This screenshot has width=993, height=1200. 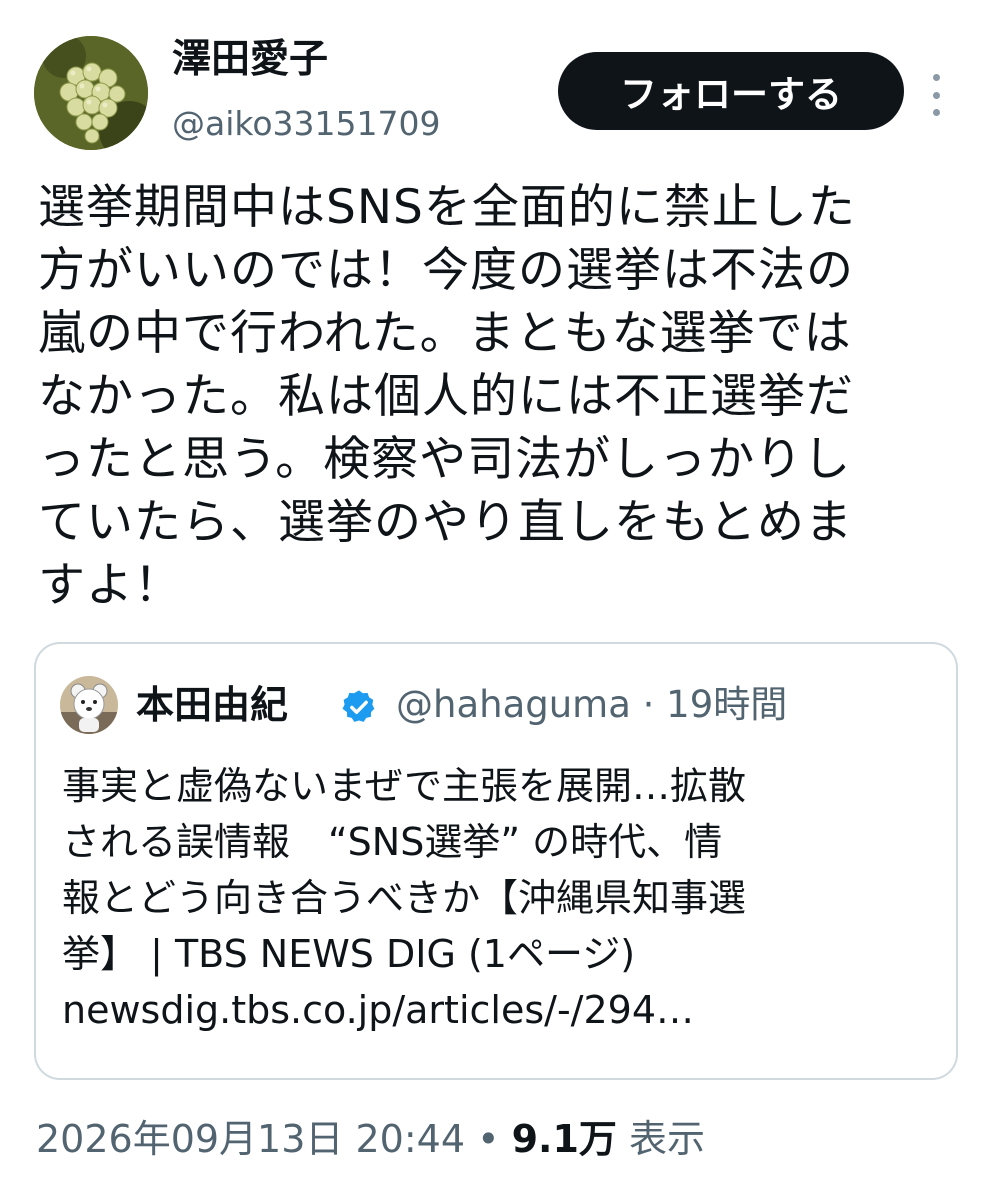 What do you see at coordinates (731, 91) in the screenshot?
I see `follow-button: フォローする` at bounding box center [731, 91].